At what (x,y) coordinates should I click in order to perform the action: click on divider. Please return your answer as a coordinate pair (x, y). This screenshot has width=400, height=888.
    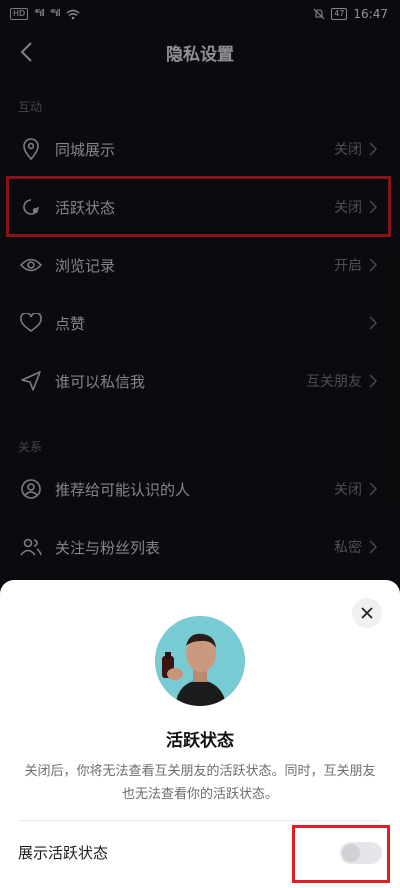
    Looking at the image, I should click on (200, 820).